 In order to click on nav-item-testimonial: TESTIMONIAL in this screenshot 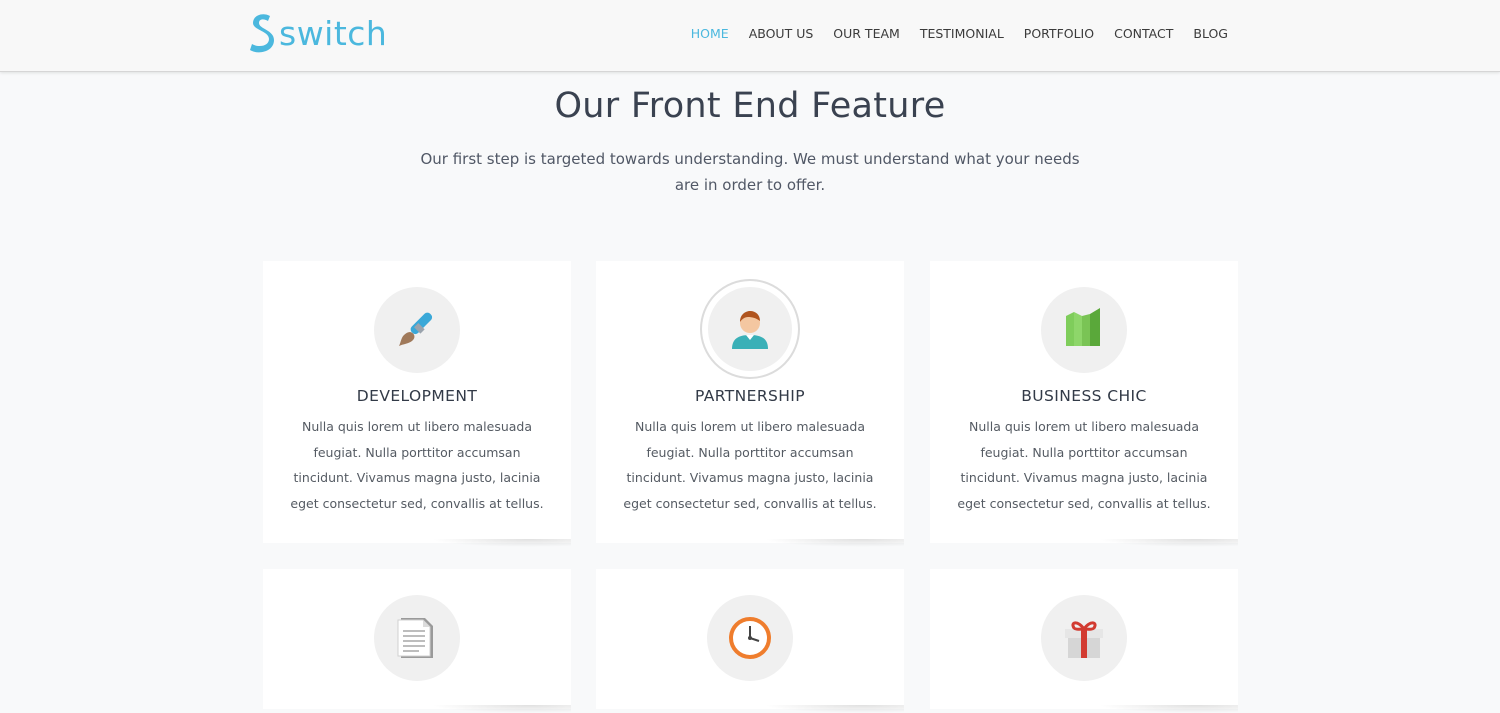, I will do `click(962, 32)`.